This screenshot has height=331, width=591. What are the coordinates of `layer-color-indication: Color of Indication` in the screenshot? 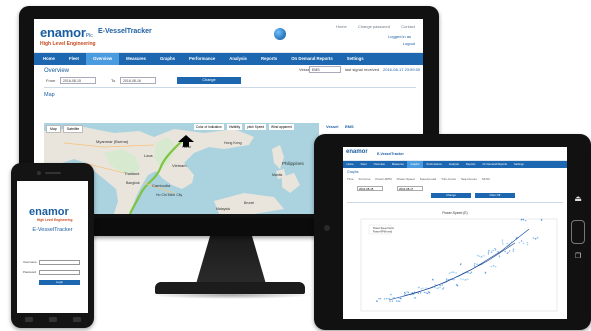 It's located at (209, 127).